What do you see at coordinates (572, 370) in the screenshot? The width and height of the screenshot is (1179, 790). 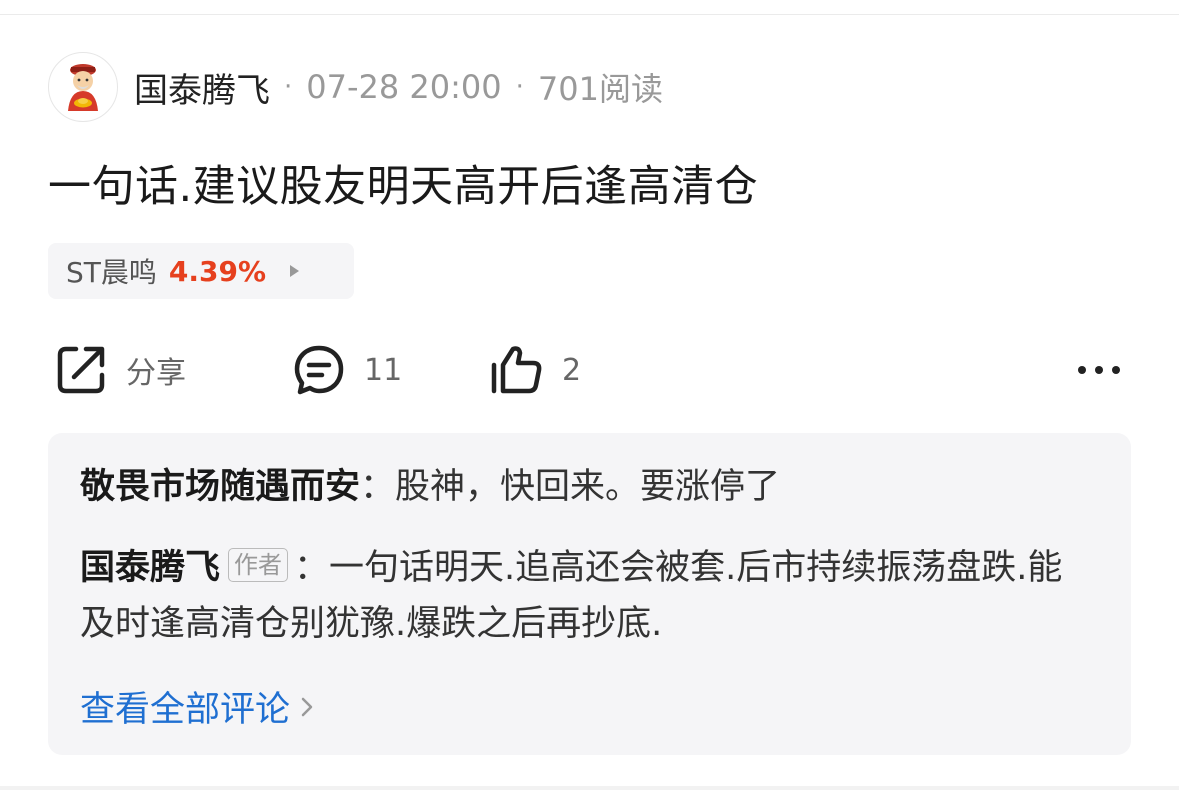 I see `like-count: 2` at bounding box center [572, 370].